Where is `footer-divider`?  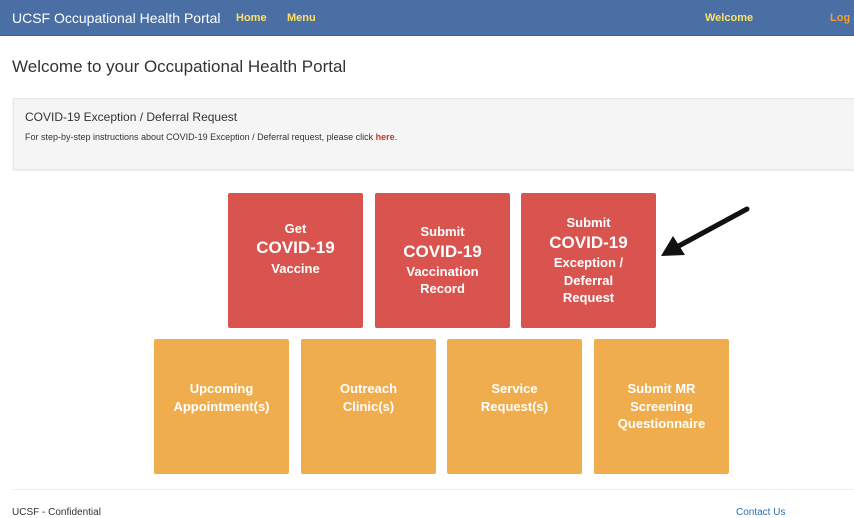
footer-divider is located at coordinates (433, 489).